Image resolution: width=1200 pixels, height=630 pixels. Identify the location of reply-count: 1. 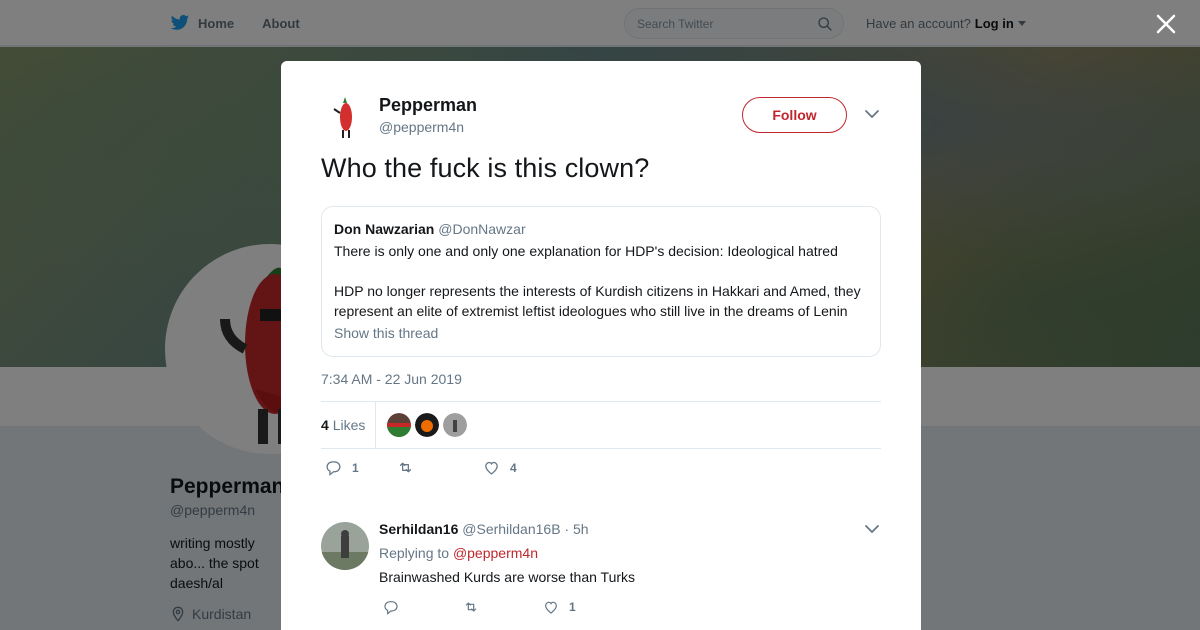
(355, 467).